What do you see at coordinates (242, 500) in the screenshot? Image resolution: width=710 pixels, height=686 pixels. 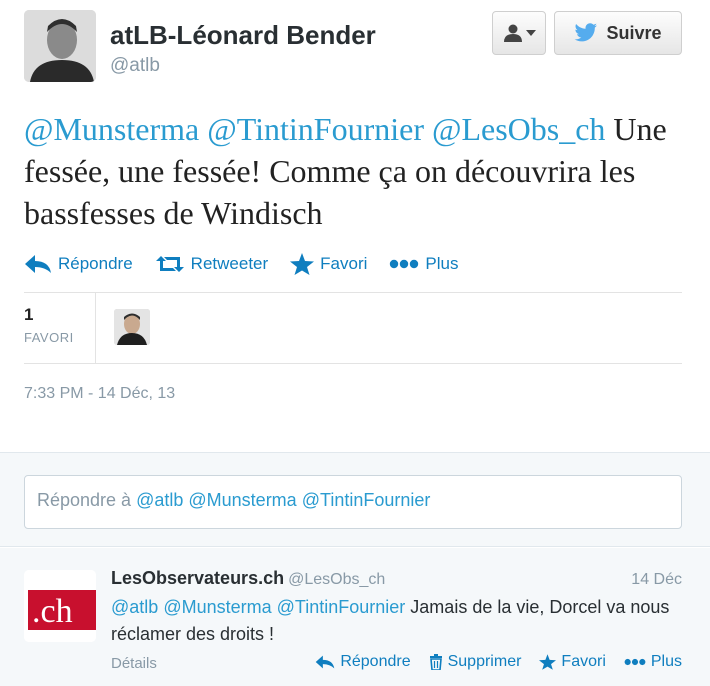 I see `reply-mention: @Munsterma` at bounding box center [242, 500].